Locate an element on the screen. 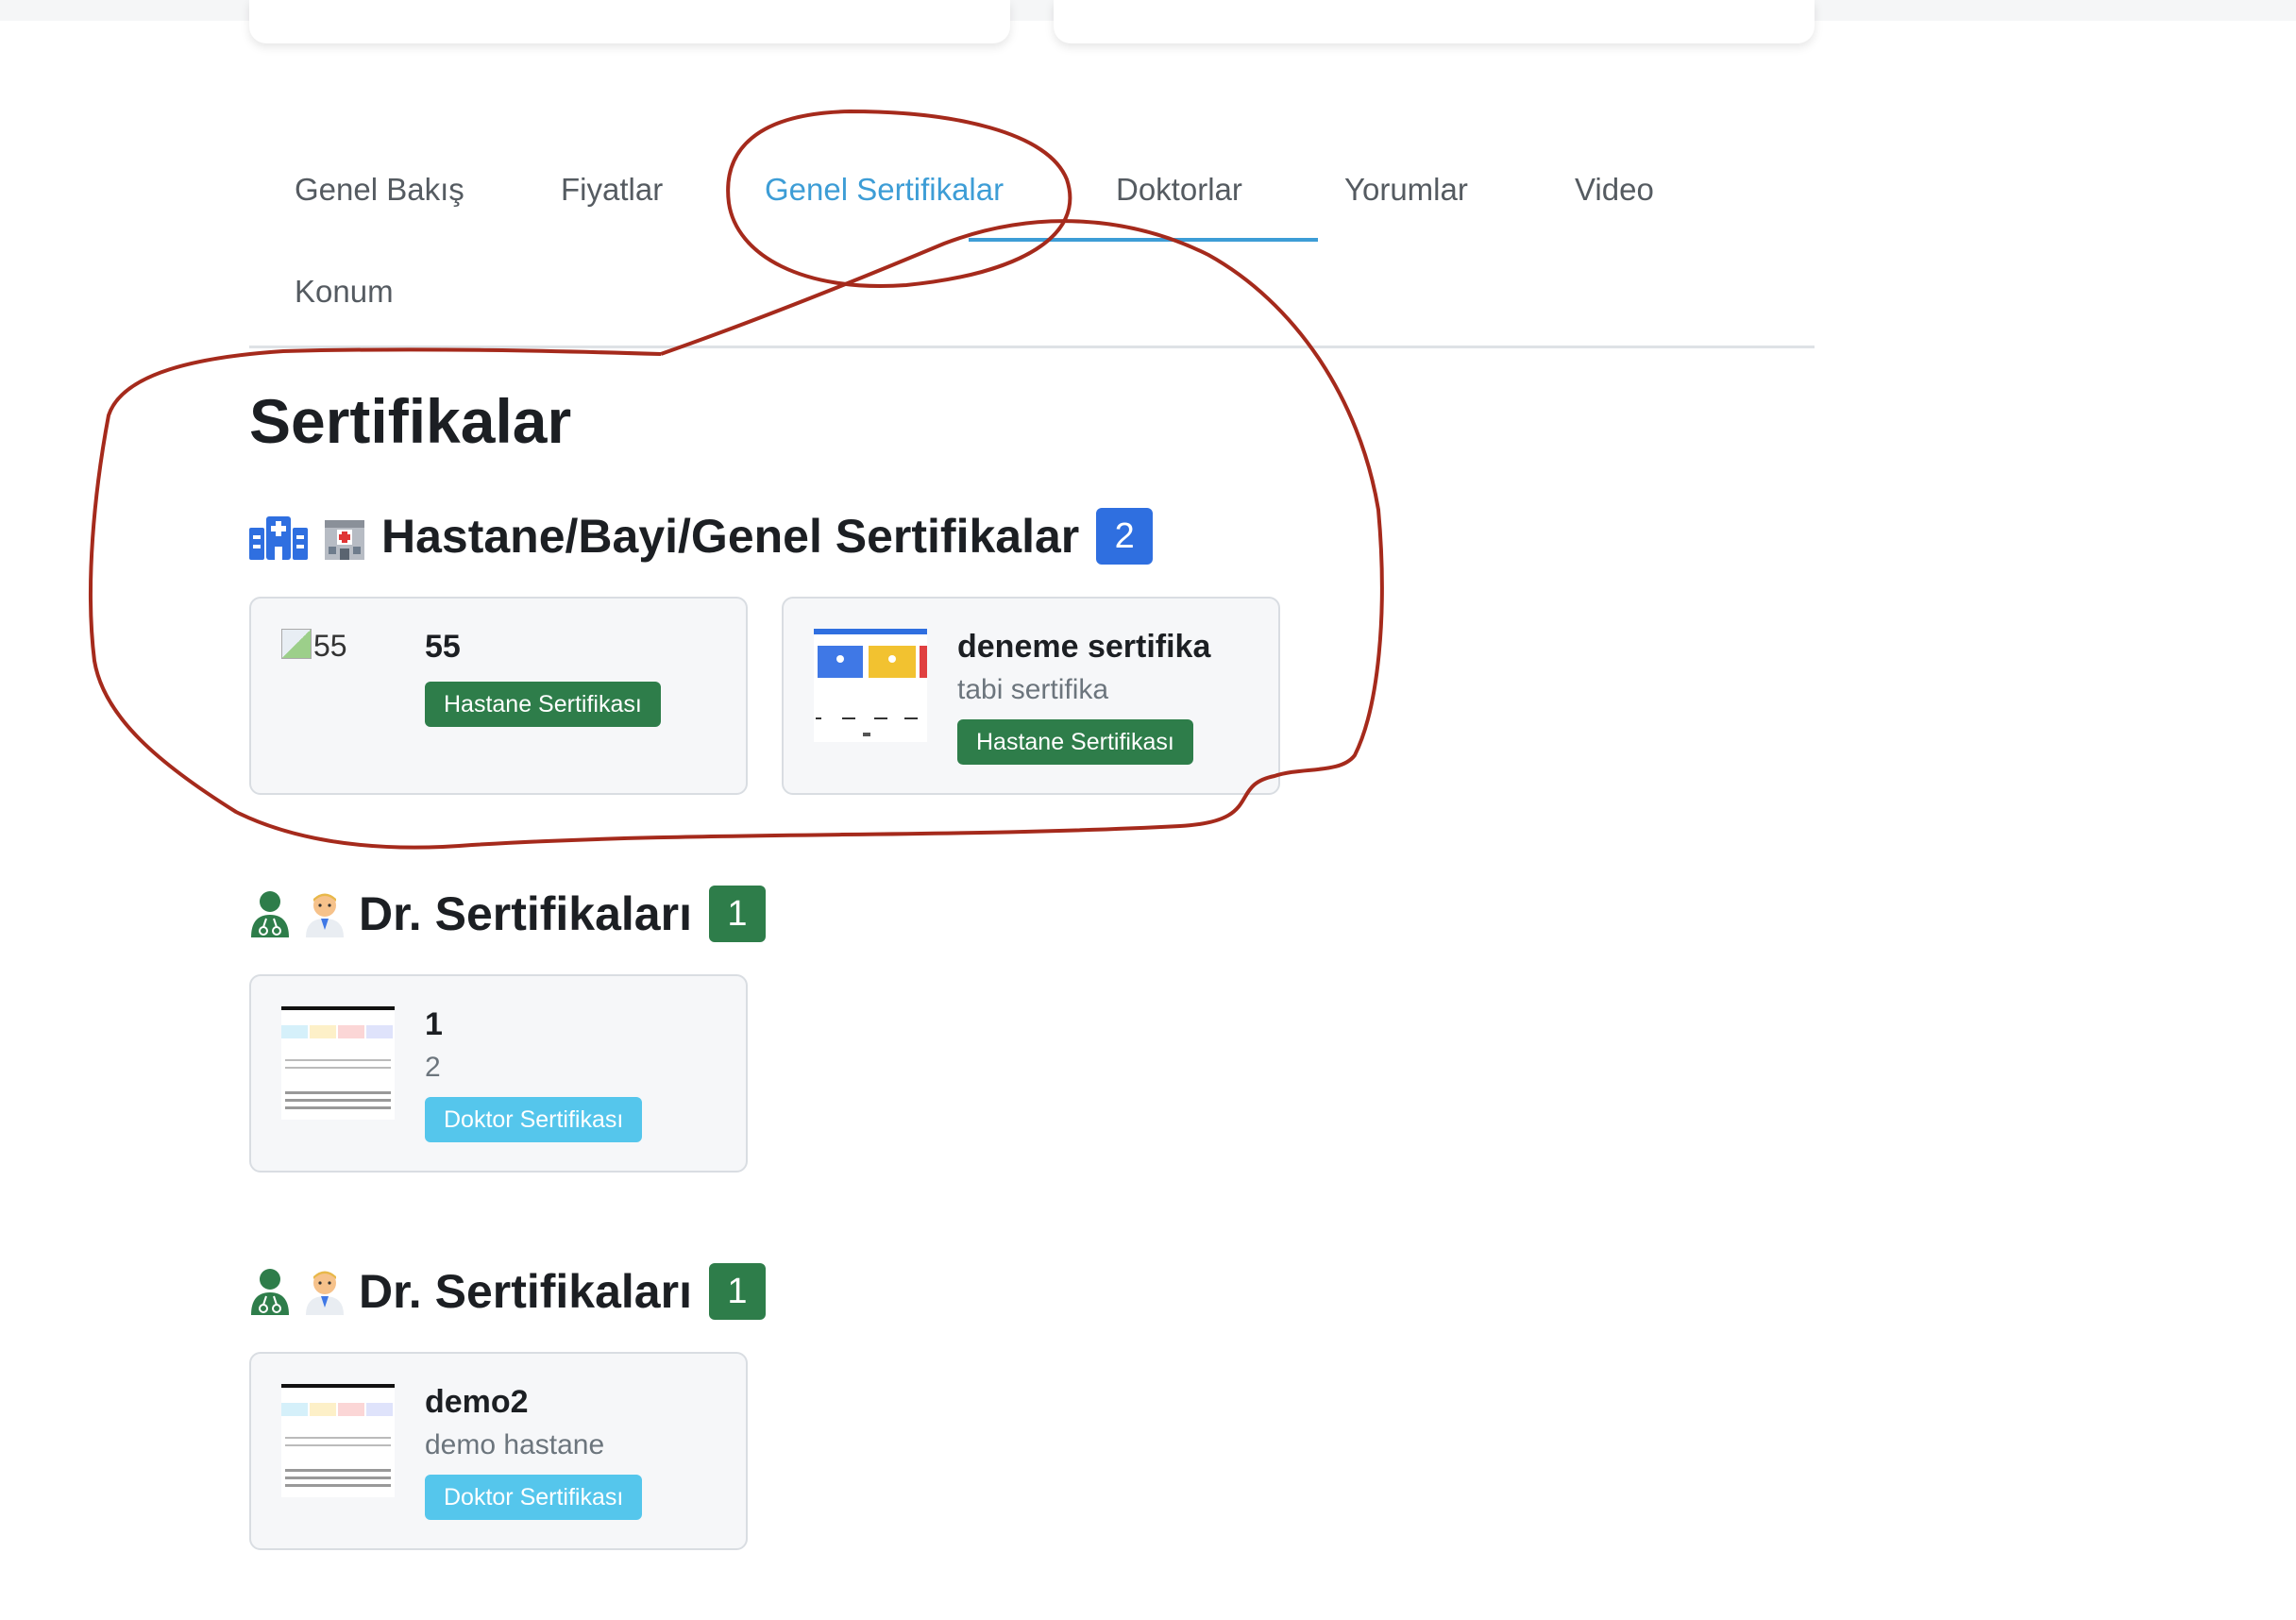  tab-fiyatlar: Fiyatlar is located at coordinates (612, 190).